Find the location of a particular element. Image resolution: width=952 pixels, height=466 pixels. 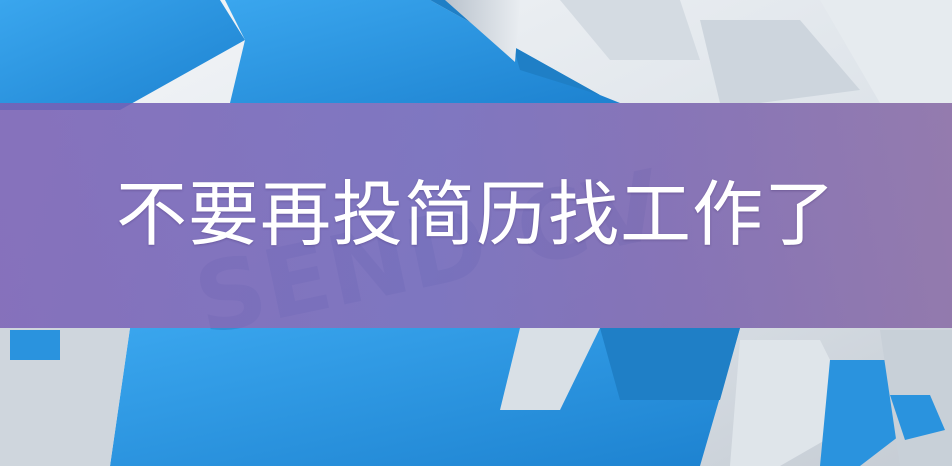

banner-title: 不要再投简历找工作了 is located at coordinates (476, 214).